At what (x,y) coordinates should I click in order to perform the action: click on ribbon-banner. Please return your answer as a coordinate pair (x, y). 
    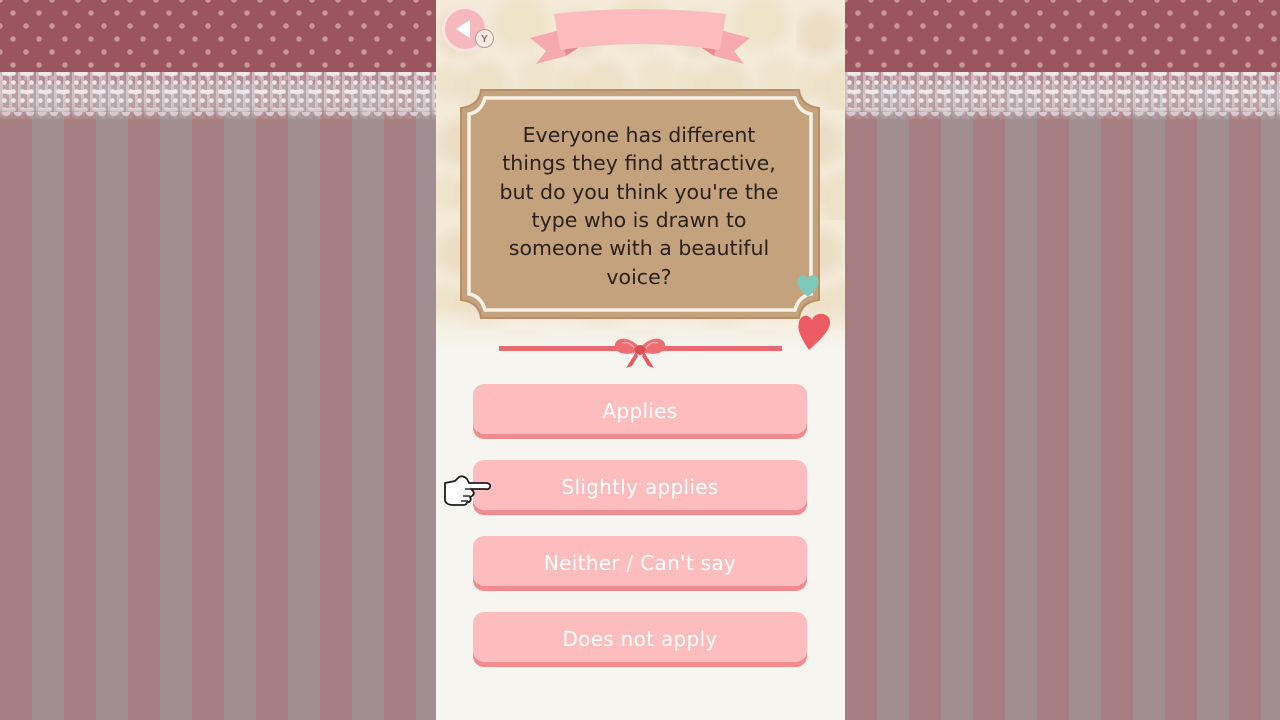
    Looking at the image, I should click on (640, 36).